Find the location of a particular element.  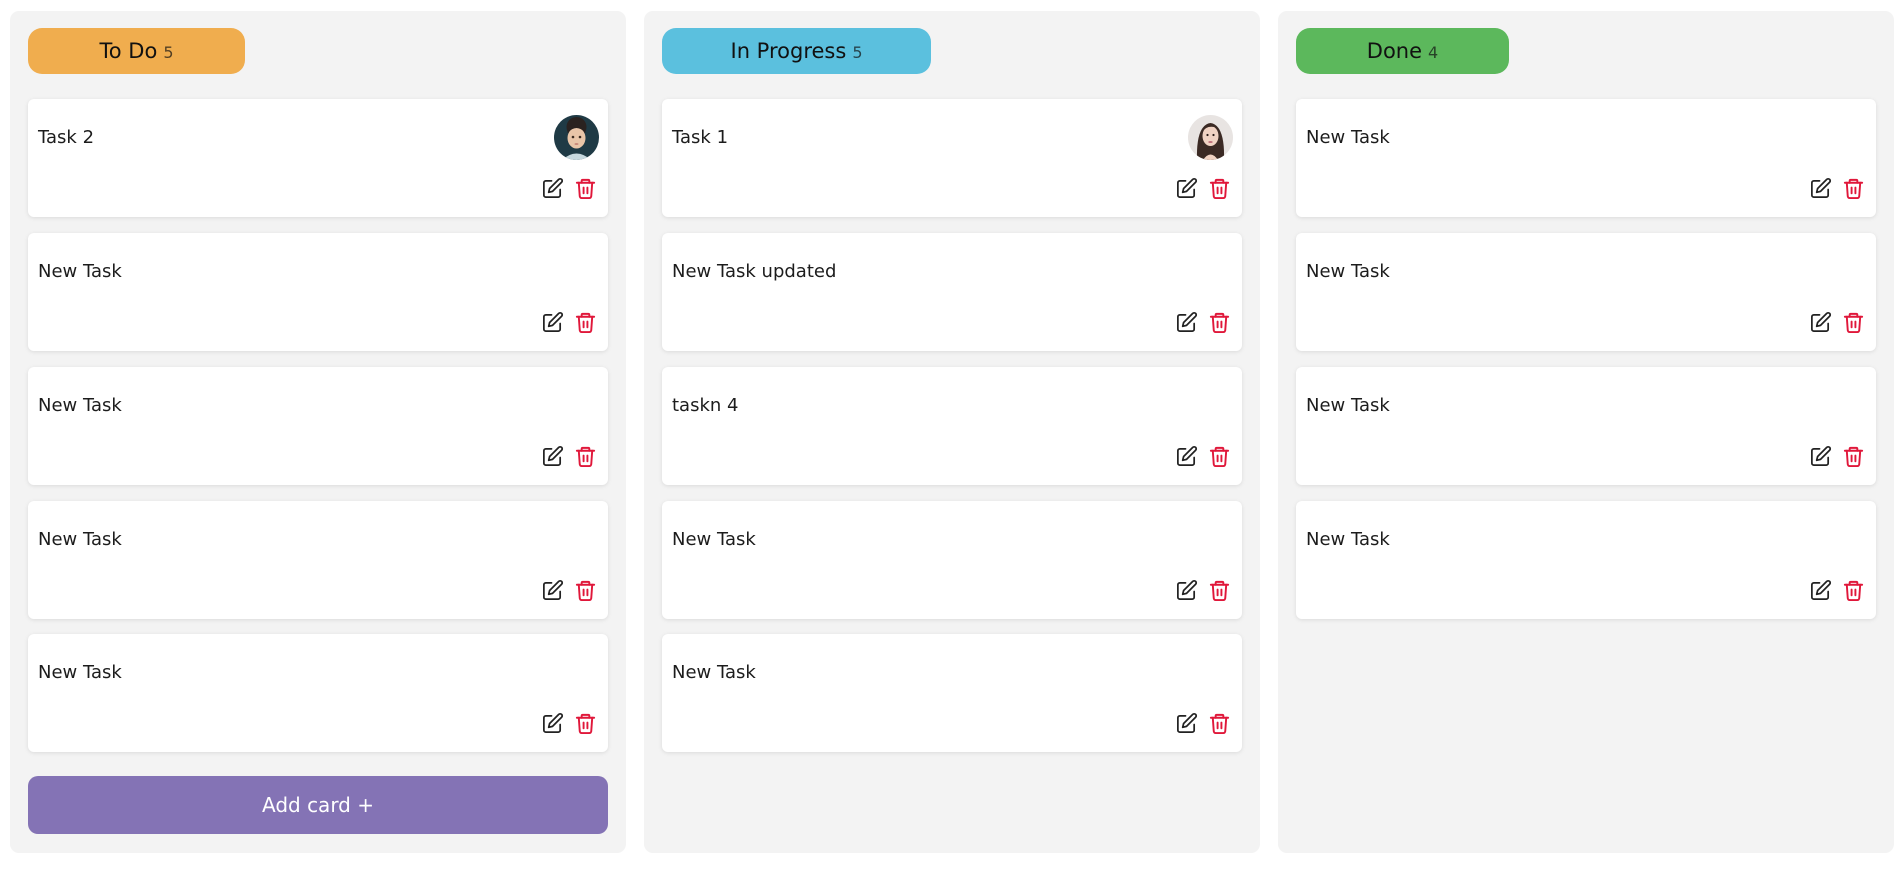

task-card: New Task updated is located at coordinates (952, 292).